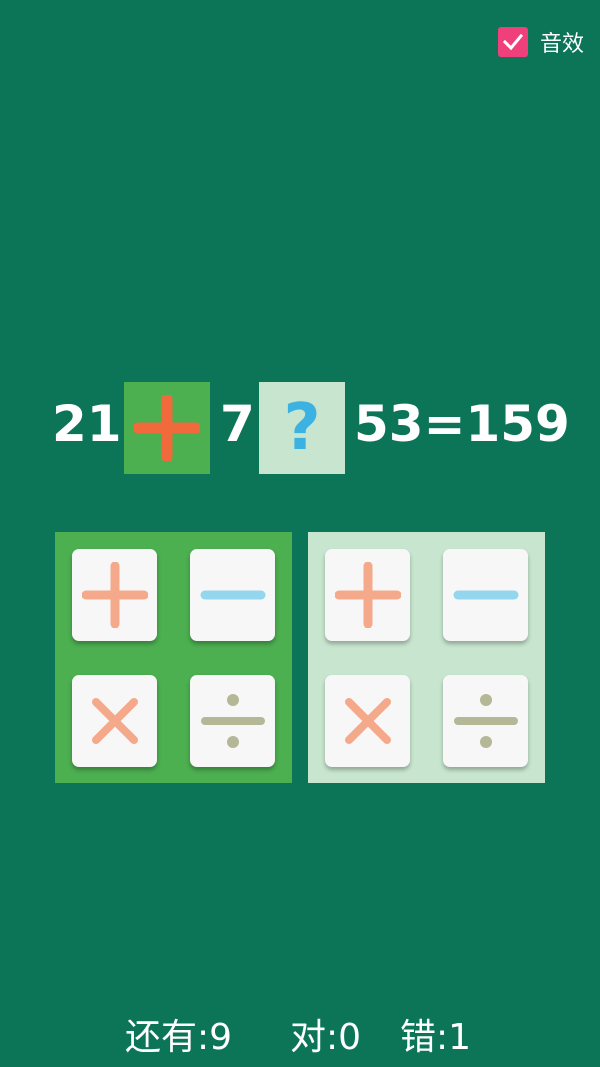 Image resolution: width=600 pixels, height=1067 pixels. What do you see at coordinates (426, 657) in the screenshot?
I see `keypad-right` at bounding box center [426, 657].